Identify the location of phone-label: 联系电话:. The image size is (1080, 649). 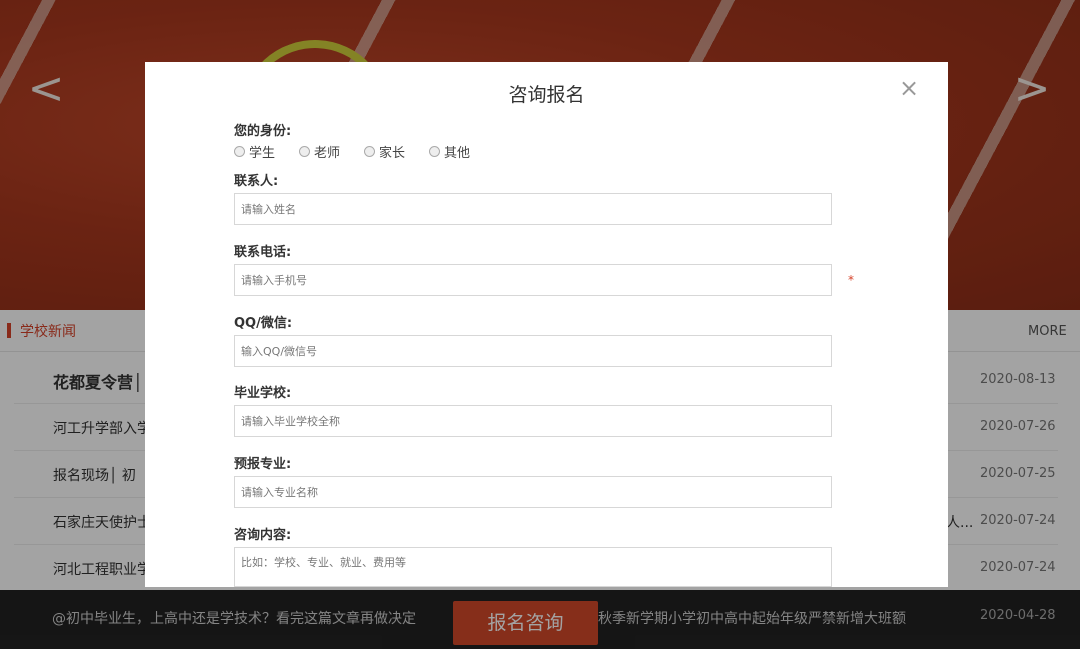
(263, 252).